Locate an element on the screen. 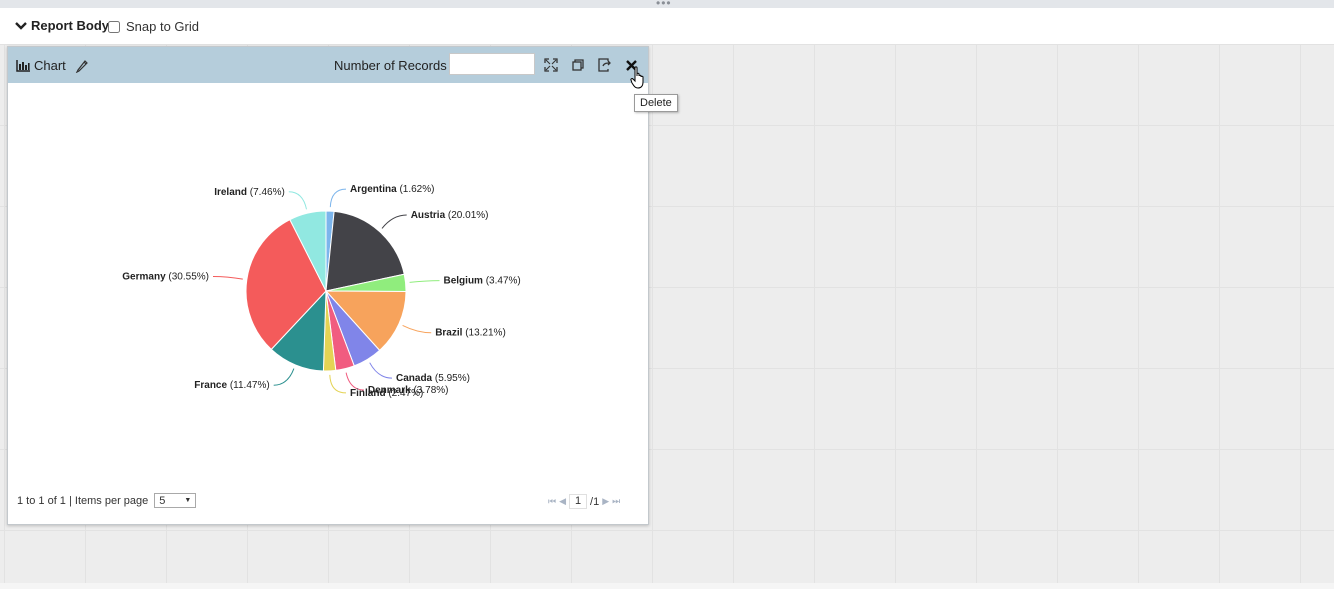  snap-to-grid-checkbox is located at coordinates (114, 26).